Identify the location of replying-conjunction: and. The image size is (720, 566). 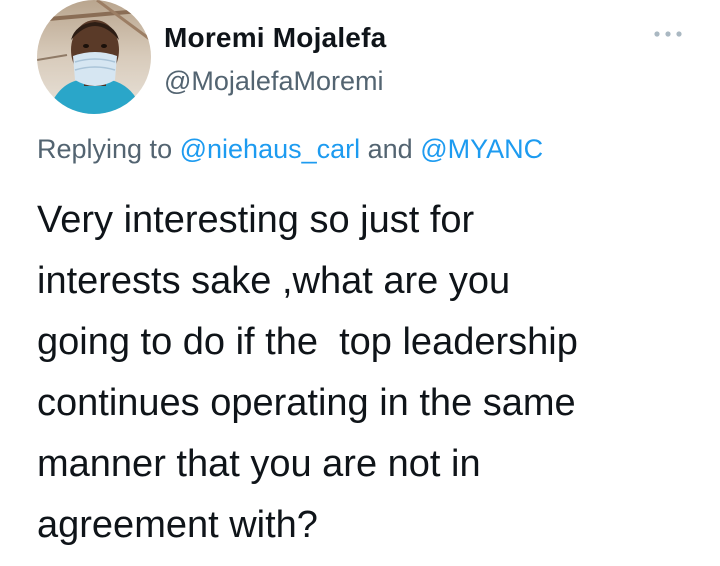
(390, 149).